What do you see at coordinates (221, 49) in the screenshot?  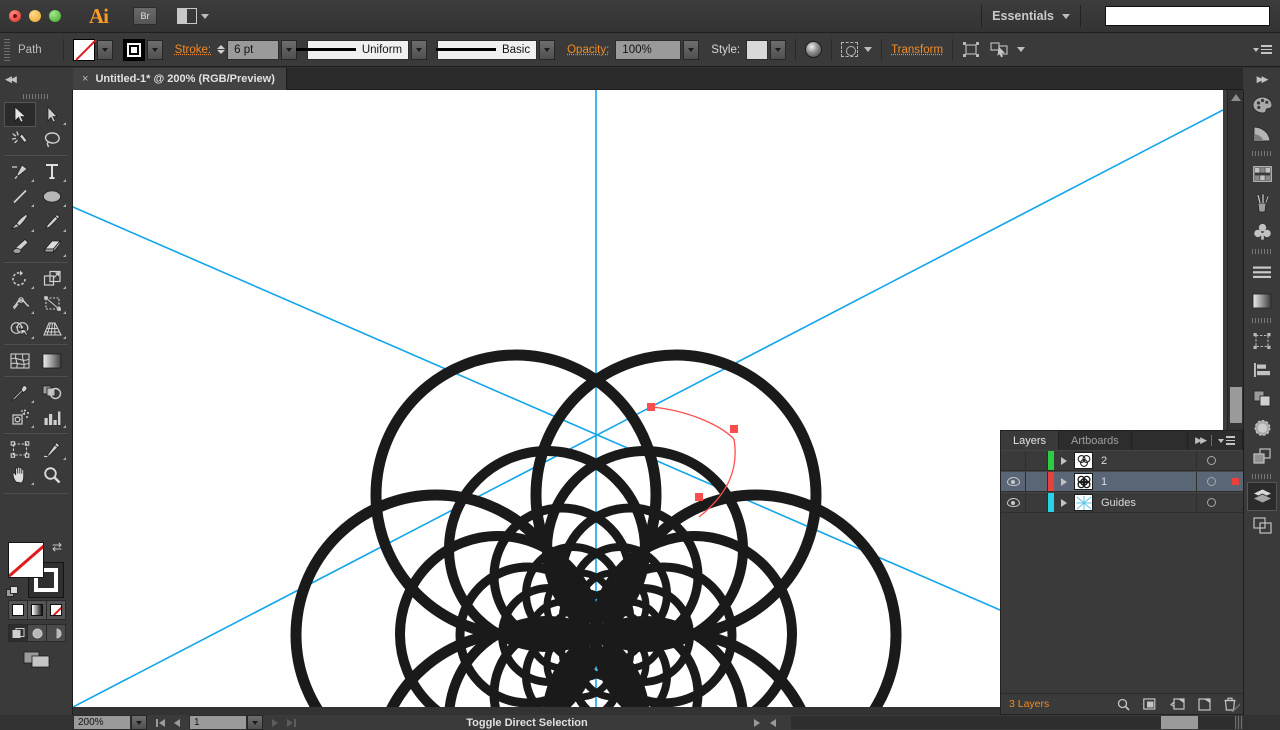 I see `stroke-weight-stepper` at bounding box center [221, 49].